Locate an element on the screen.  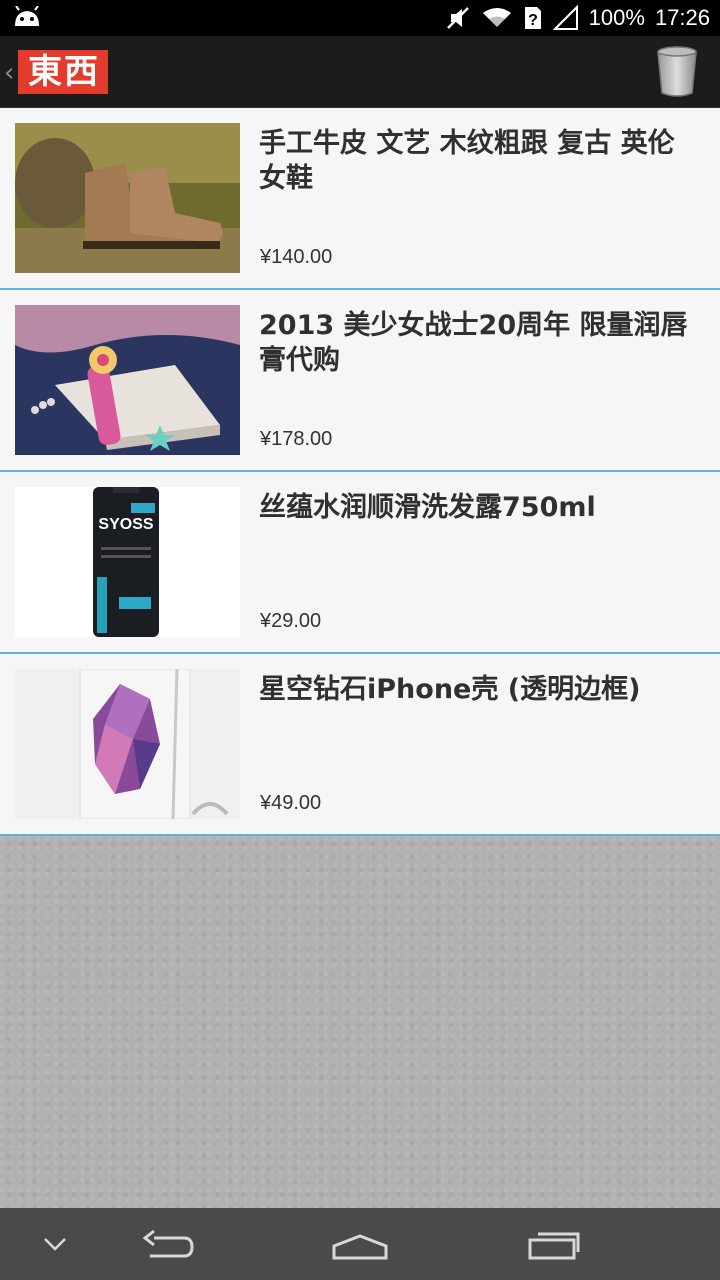
wifi-icon is located at coordinates (496, 17).